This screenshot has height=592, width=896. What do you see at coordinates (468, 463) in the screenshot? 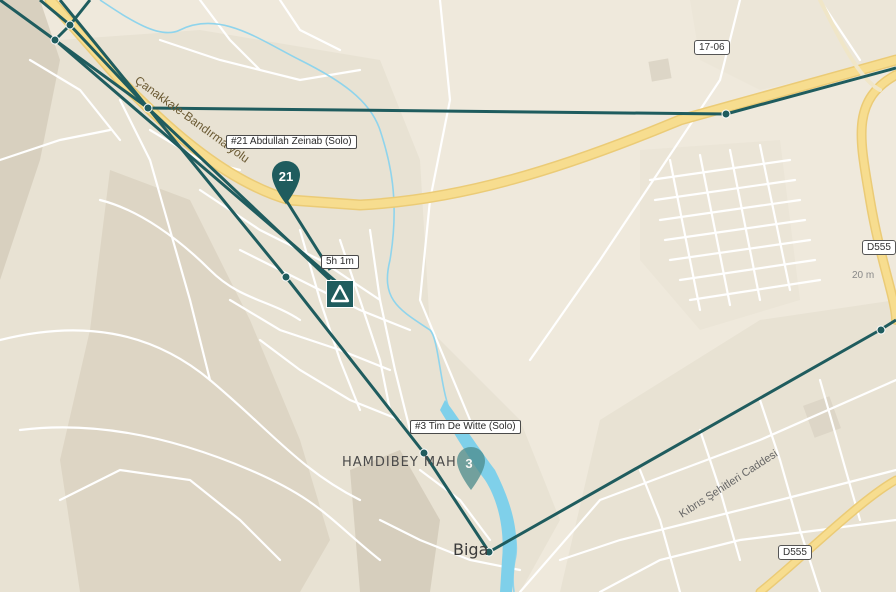
I see `rider-pin-3-number: 3` at bounding box center [468, 463].